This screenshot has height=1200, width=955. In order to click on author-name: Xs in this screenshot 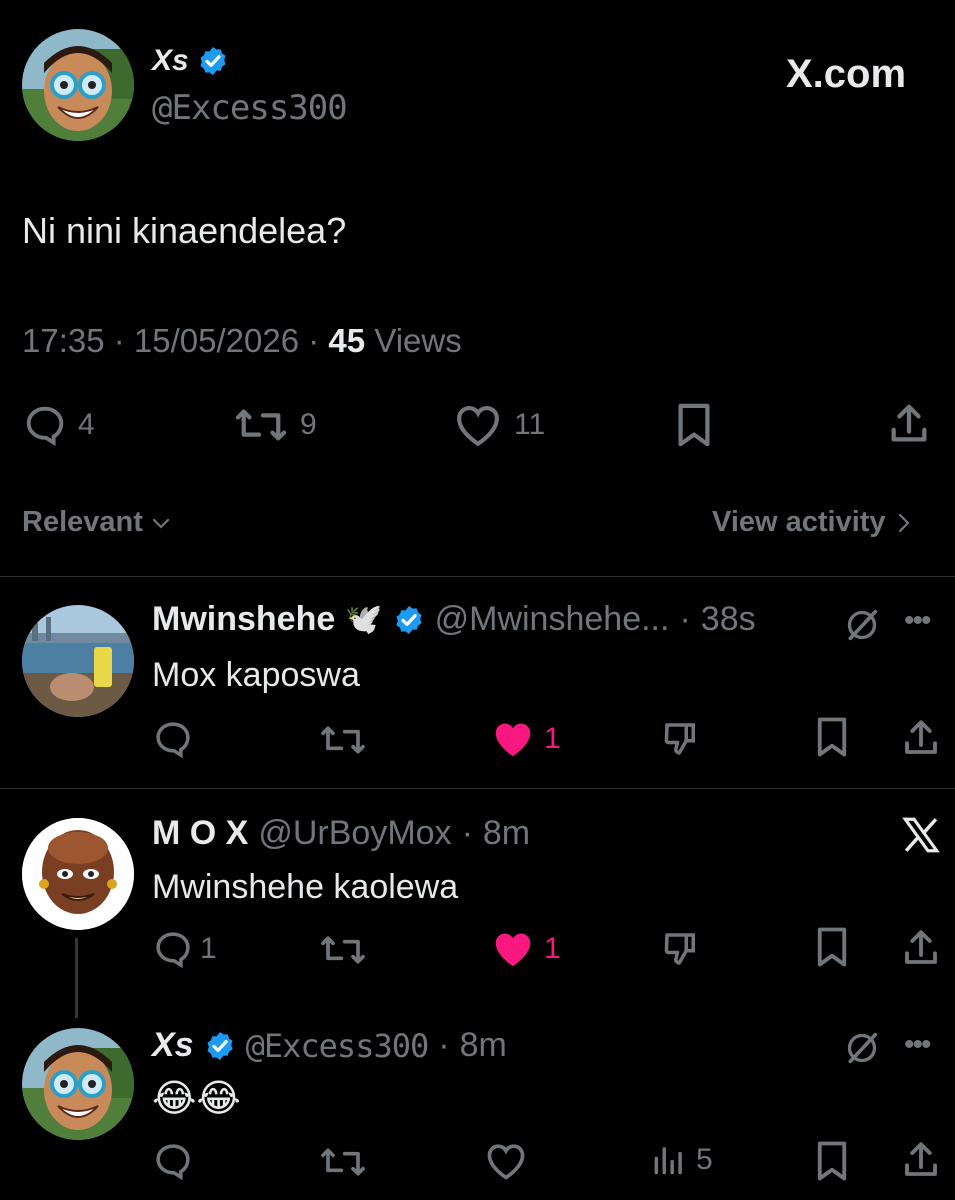, I will do `click(170, 61)`.